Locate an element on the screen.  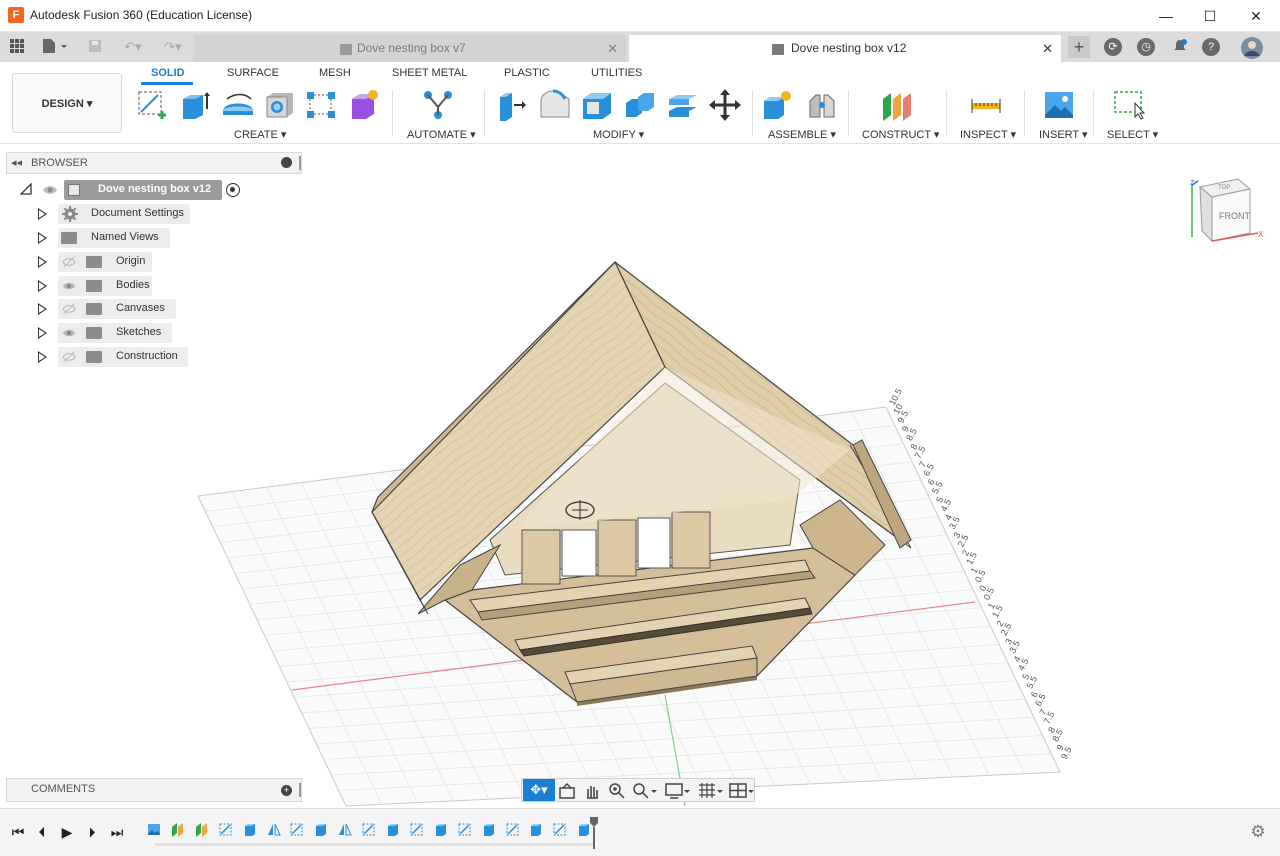
viewports-icon is located at coordinates (742, 791).